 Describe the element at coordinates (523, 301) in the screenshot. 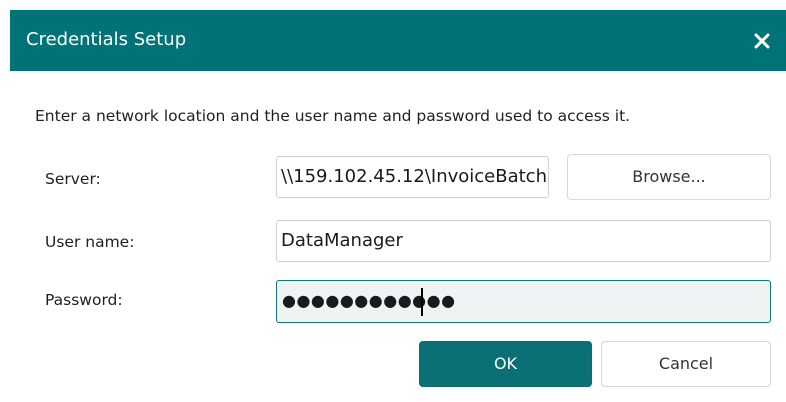

I see `password-field: ●●●●●●●●●●●●` at that location.